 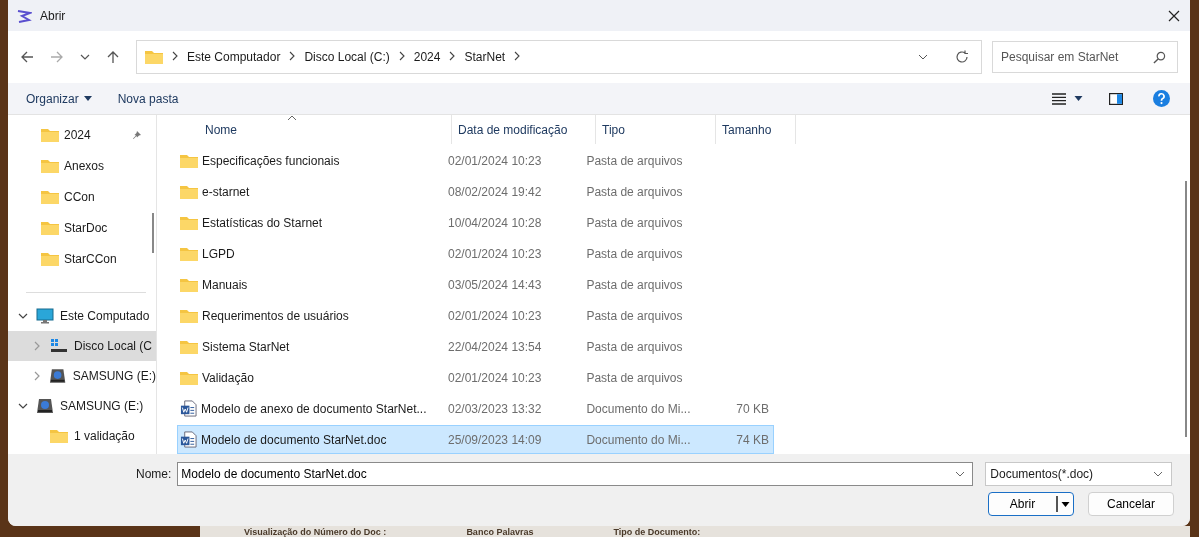 I want to click on date-cell-text: 25/09/2023 14:09, so click(x=495, y=439).